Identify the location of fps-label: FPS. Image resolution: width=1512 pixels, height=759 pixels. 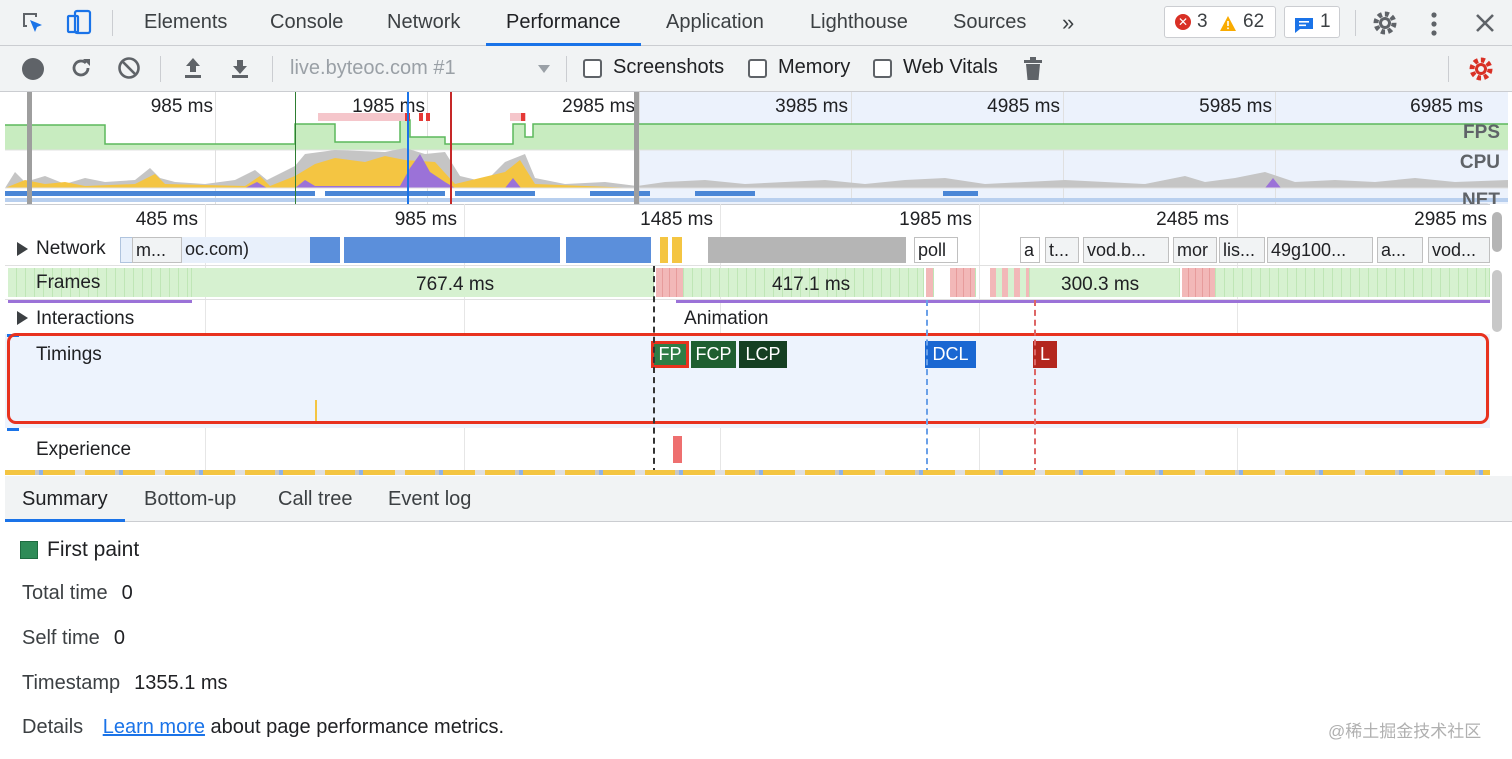
(1481, 132).